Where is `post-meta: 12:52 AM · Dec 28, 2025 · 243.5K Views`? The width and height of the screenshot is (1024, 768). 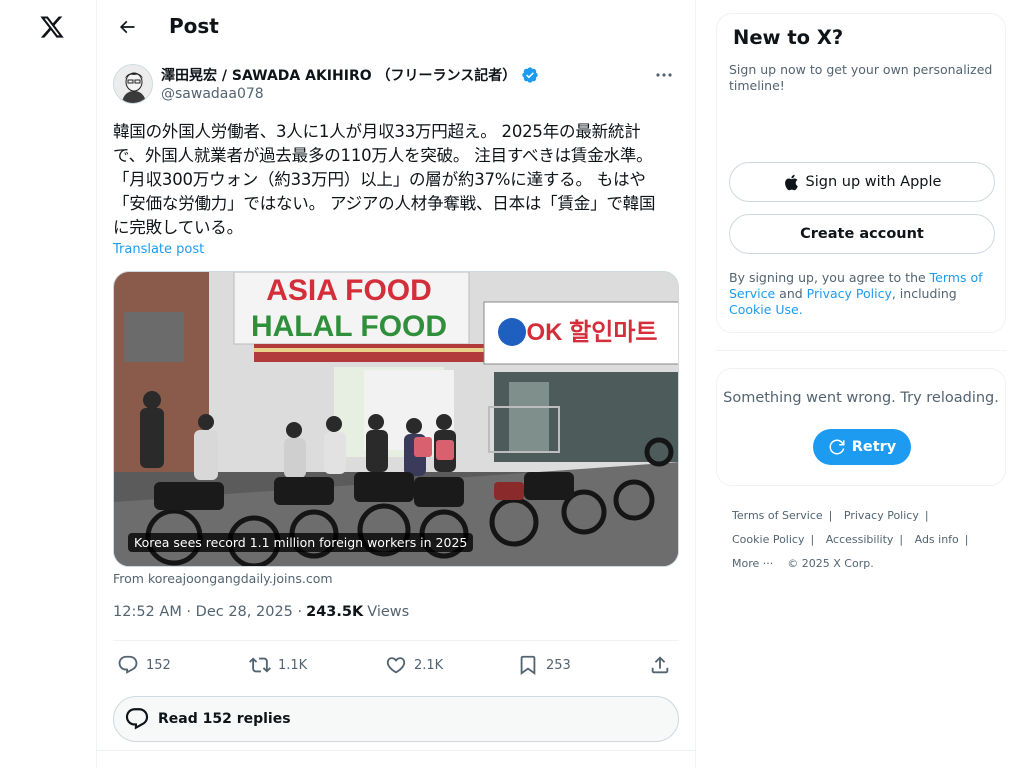 post-meta: 12:52 AM · Dec 28, 2025 · 243.5K Views is located at coordinates (261, 612).